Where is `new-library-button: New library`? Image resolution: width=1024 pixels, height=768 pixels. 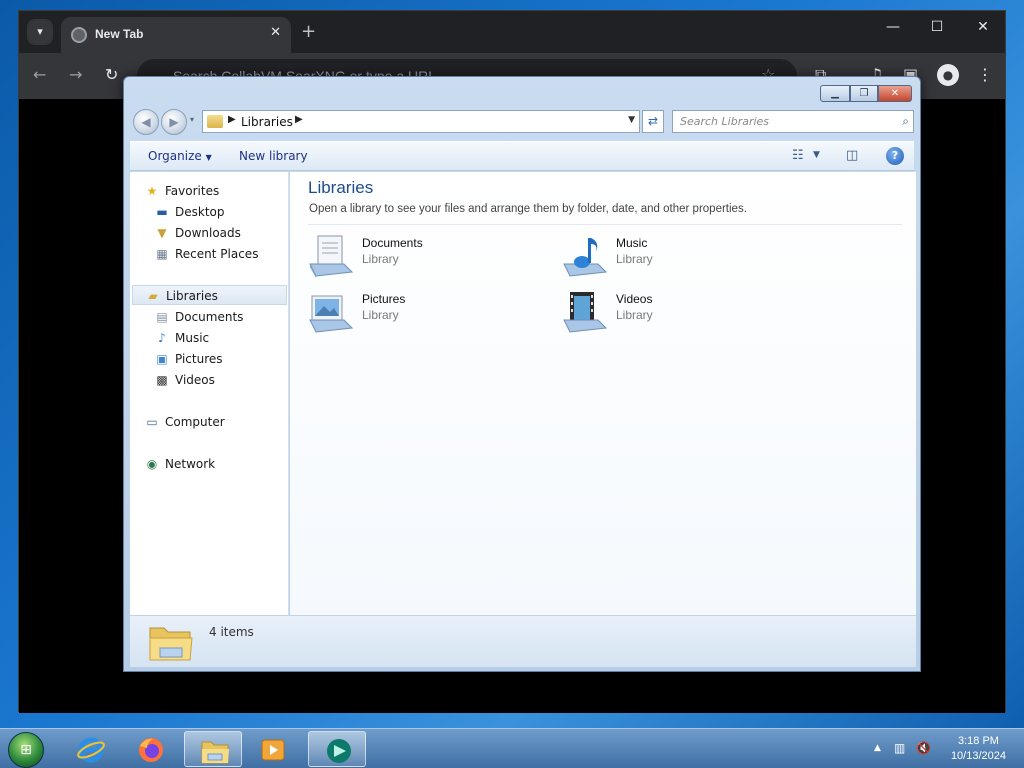 new-library-button: New library is located at coordinates (273, 156).